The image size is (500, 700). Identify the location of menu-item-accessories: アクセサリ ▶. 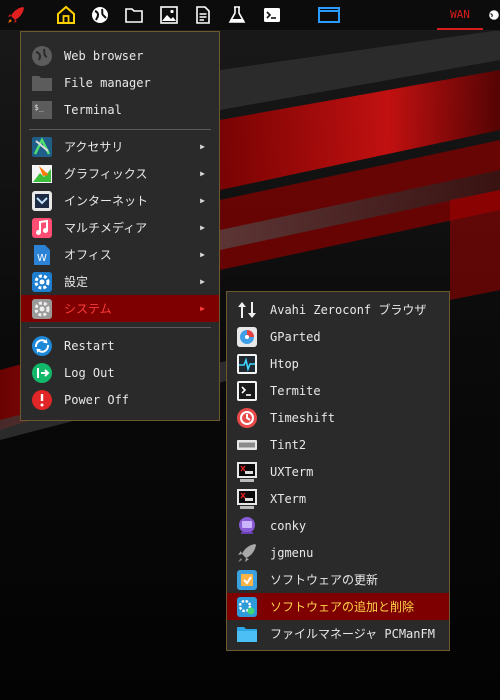
(120, 146).